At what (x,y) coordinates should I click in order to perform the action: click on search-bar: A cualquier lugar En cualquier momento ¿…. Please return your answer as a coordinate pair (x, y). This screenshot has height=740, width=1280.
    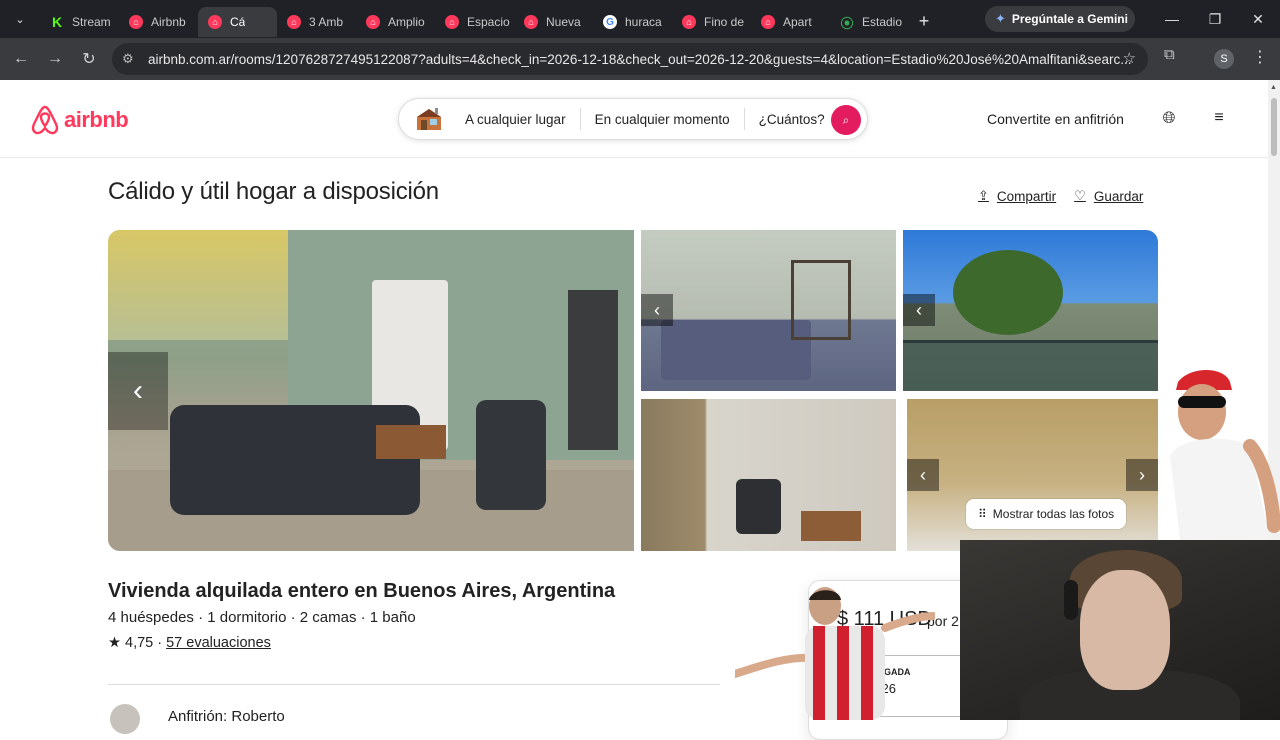
    Looking at the image, I should click on (633, 119).